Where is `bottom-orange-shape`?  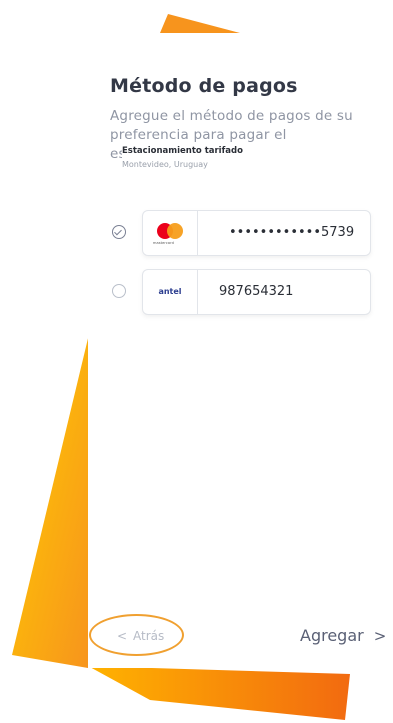 bottom-orange-shape is located at coordinates (219, 693).